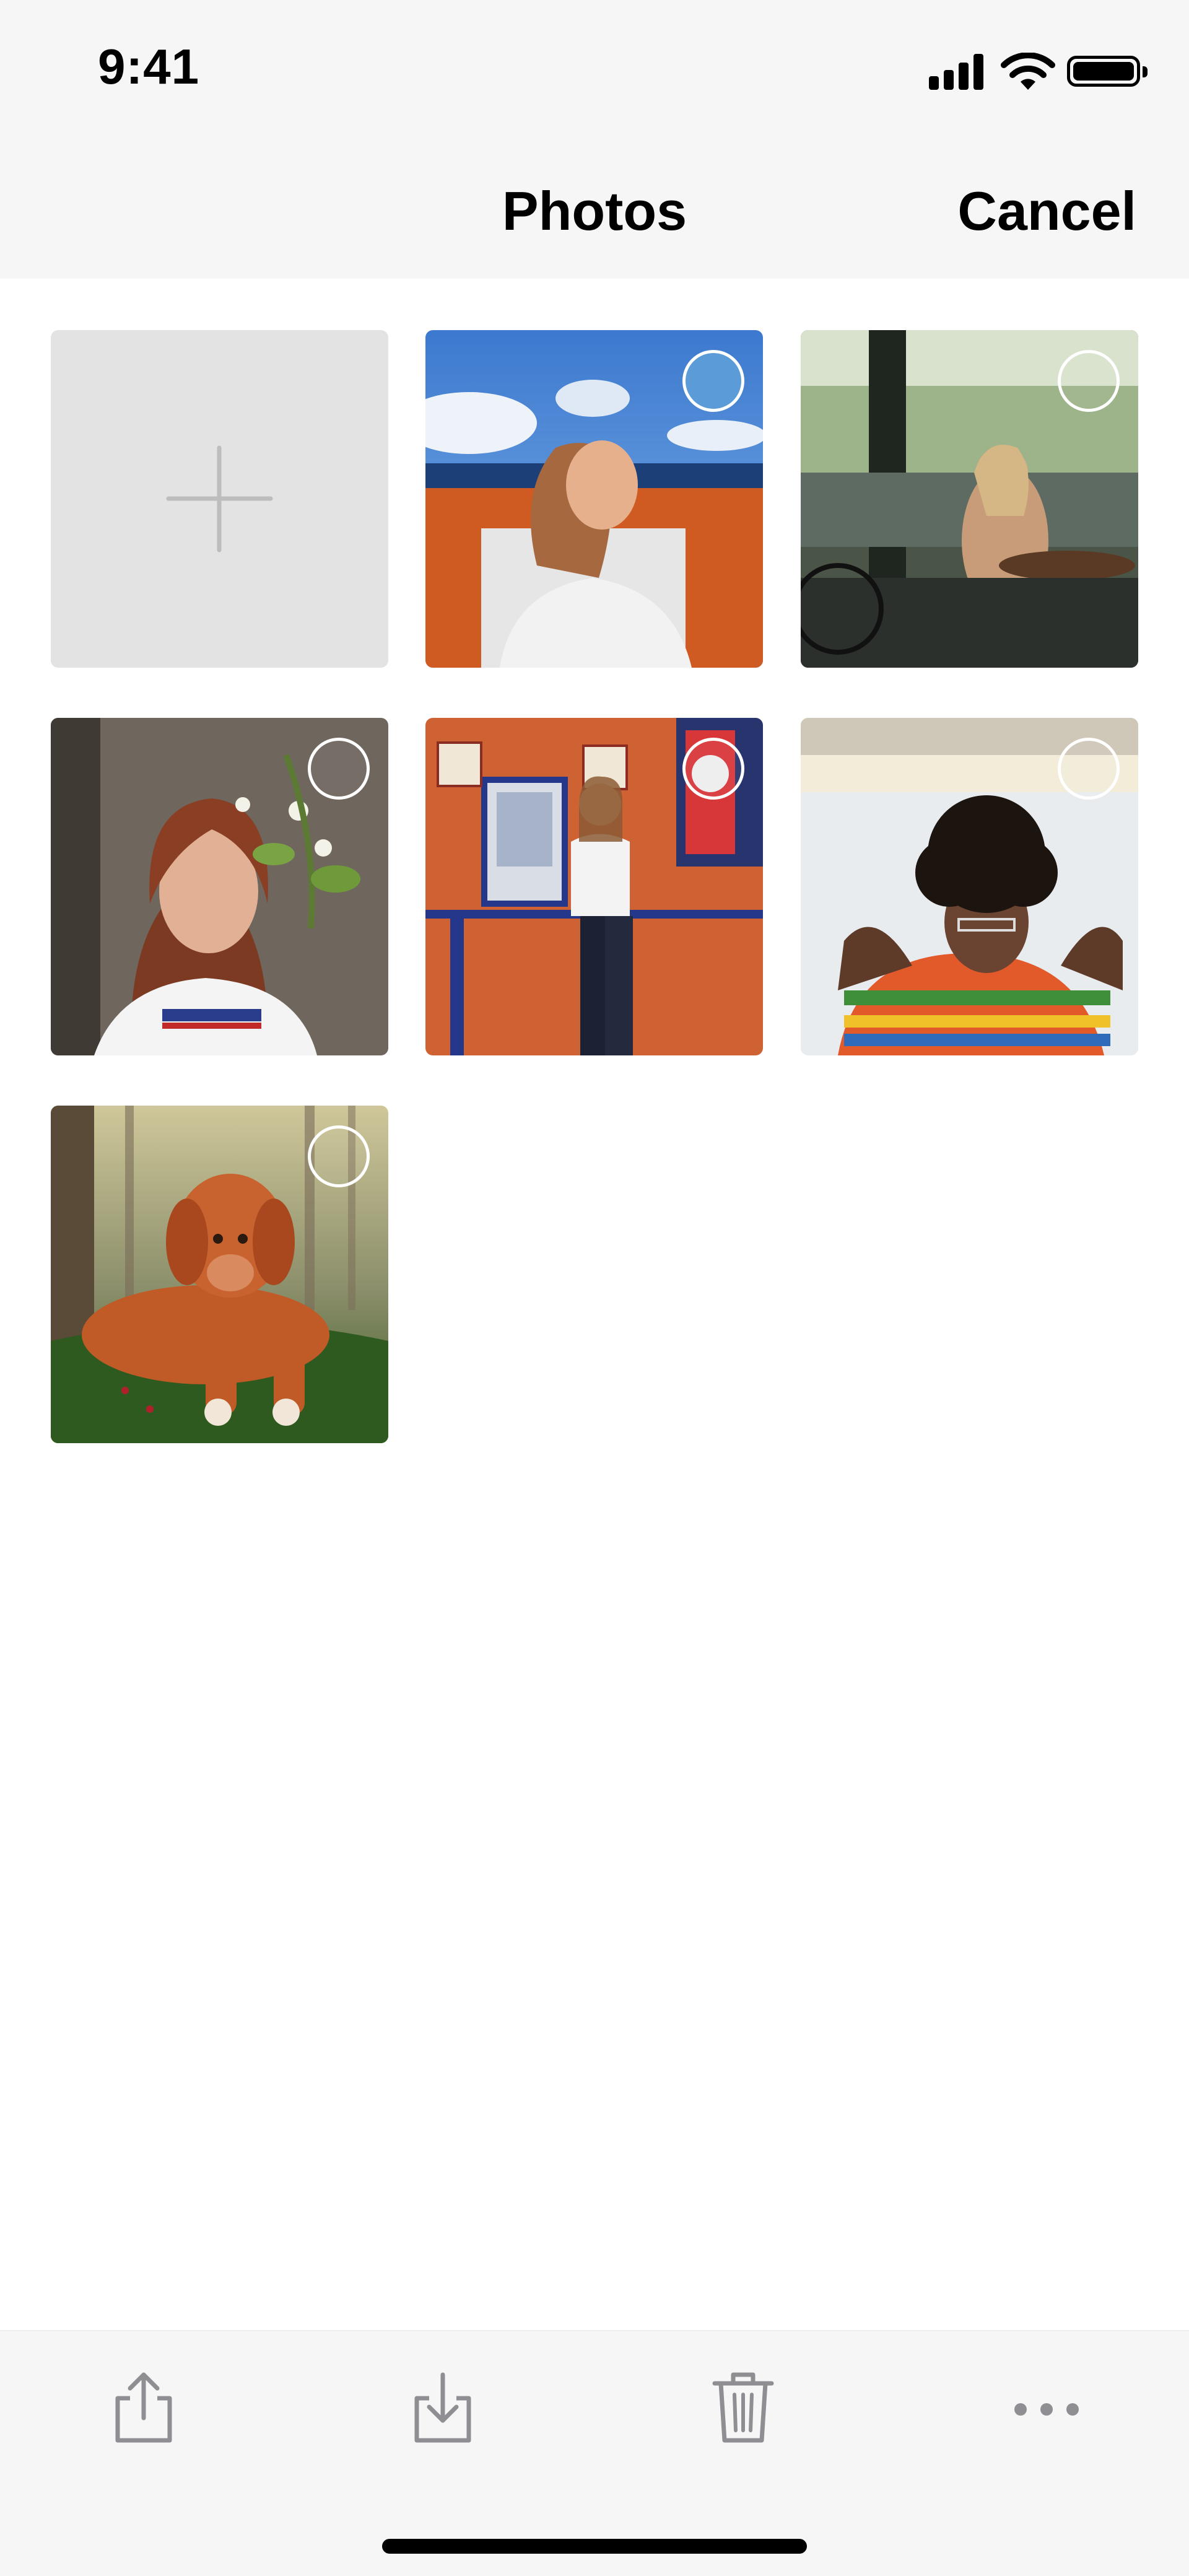 The width and height of the screenshot is (1189, 2576). I want to click on status-time: 9:41, so click(149, 66).